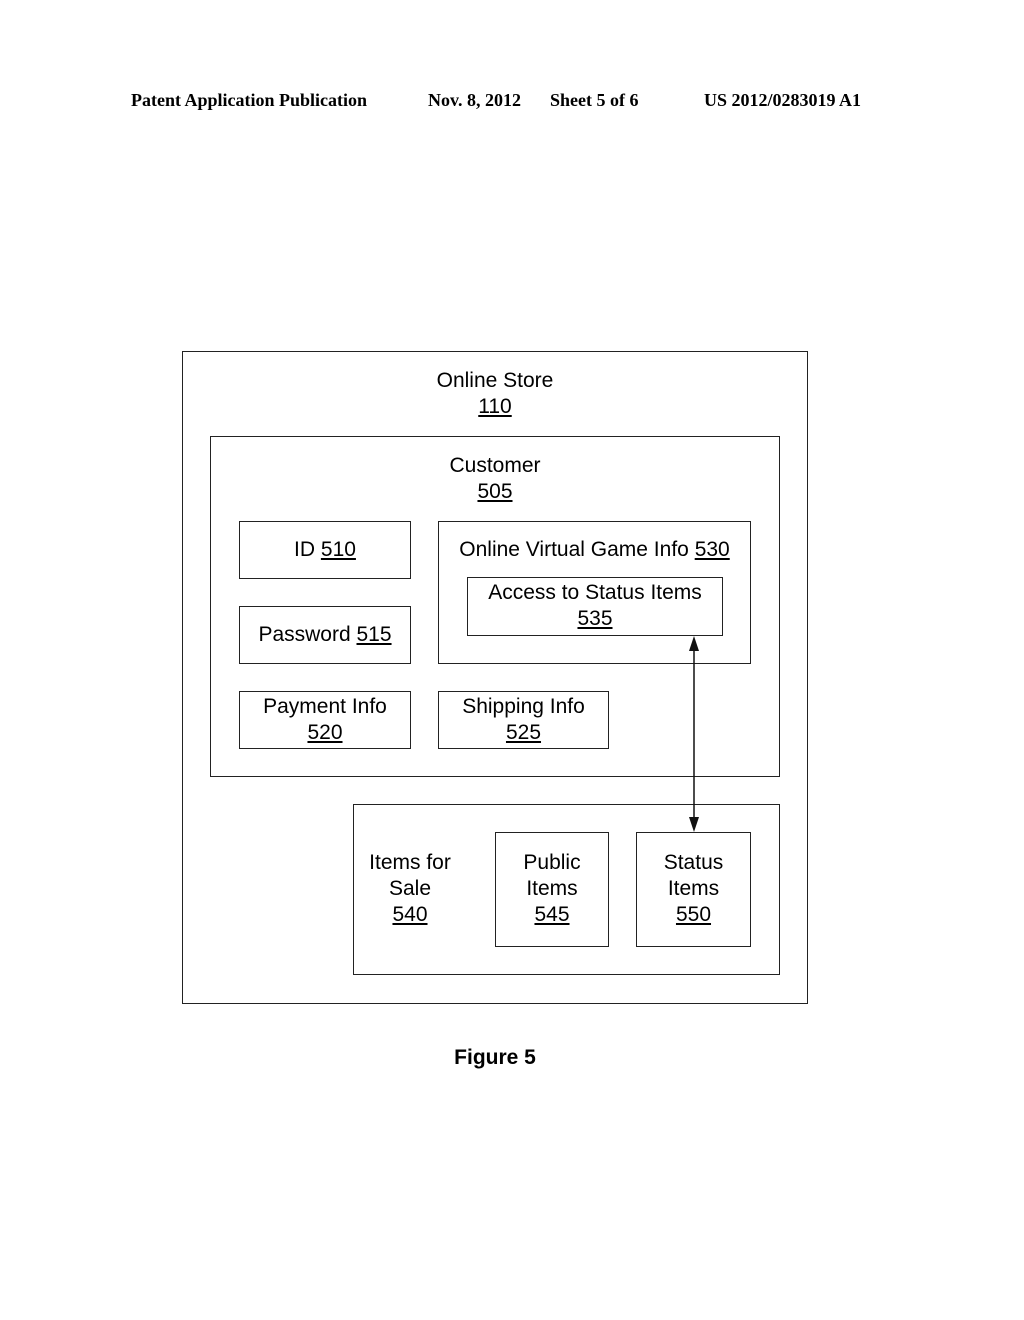 This screenshot has height=1320, width=1024. Describe the element at coordinates (595, 606) in the screenshot. I see `access-status-label: Access to Status Items 535` at that location.